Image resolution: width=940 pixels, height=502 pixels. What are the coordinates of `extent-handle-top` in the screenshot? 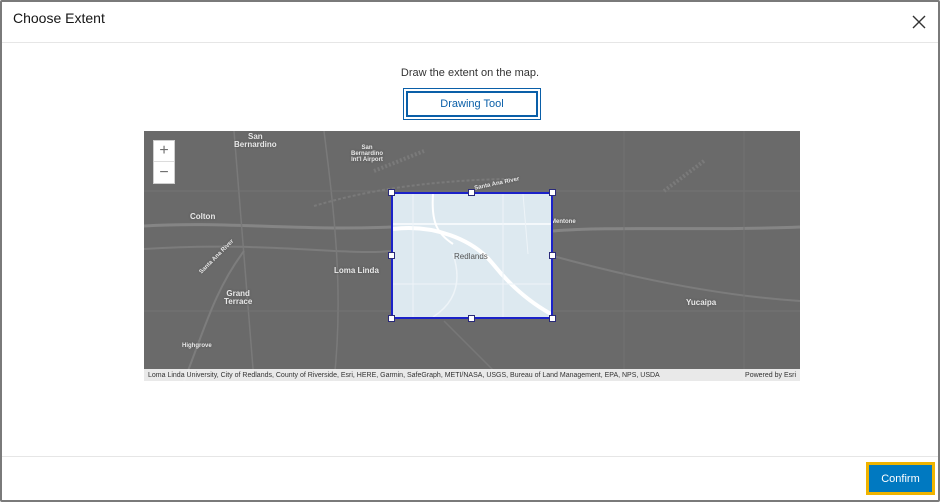 It's located at (471, 192).